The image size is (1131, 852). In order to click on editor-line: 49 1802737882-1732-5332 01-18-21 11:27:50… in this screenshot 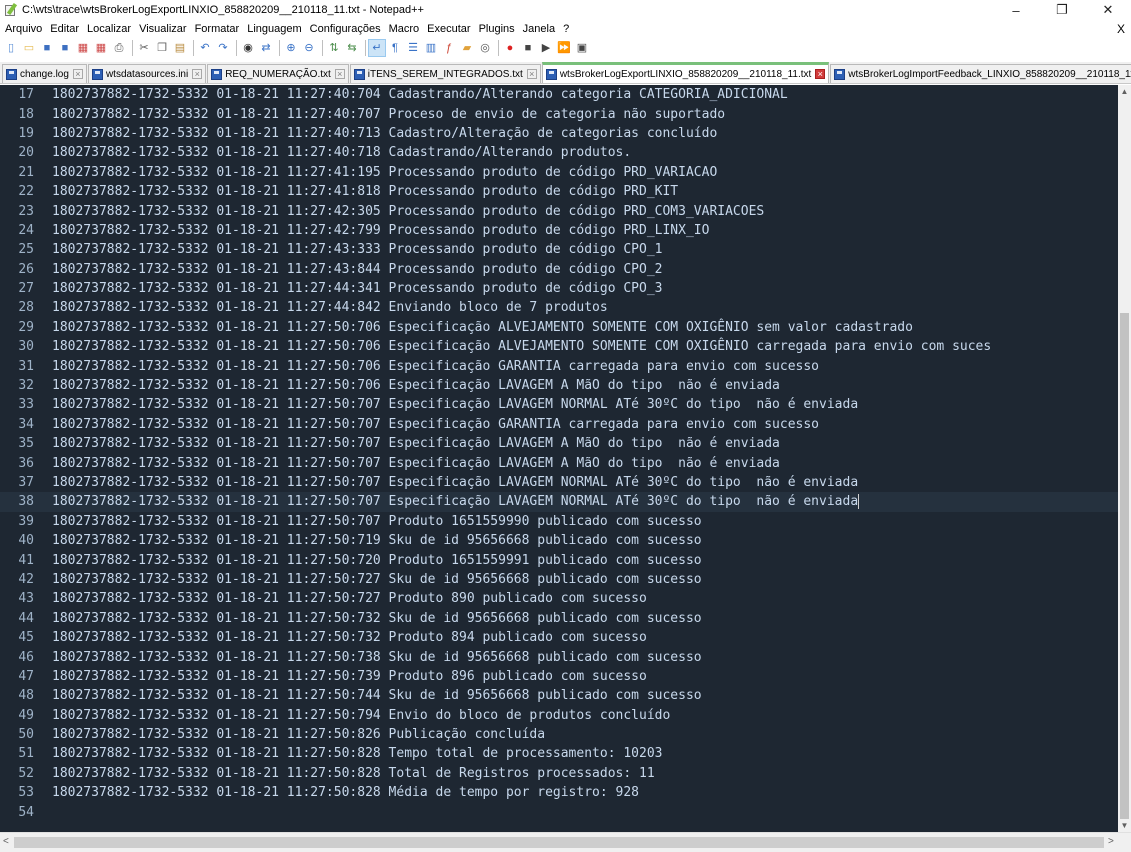, I will do `click(559, 715)`.